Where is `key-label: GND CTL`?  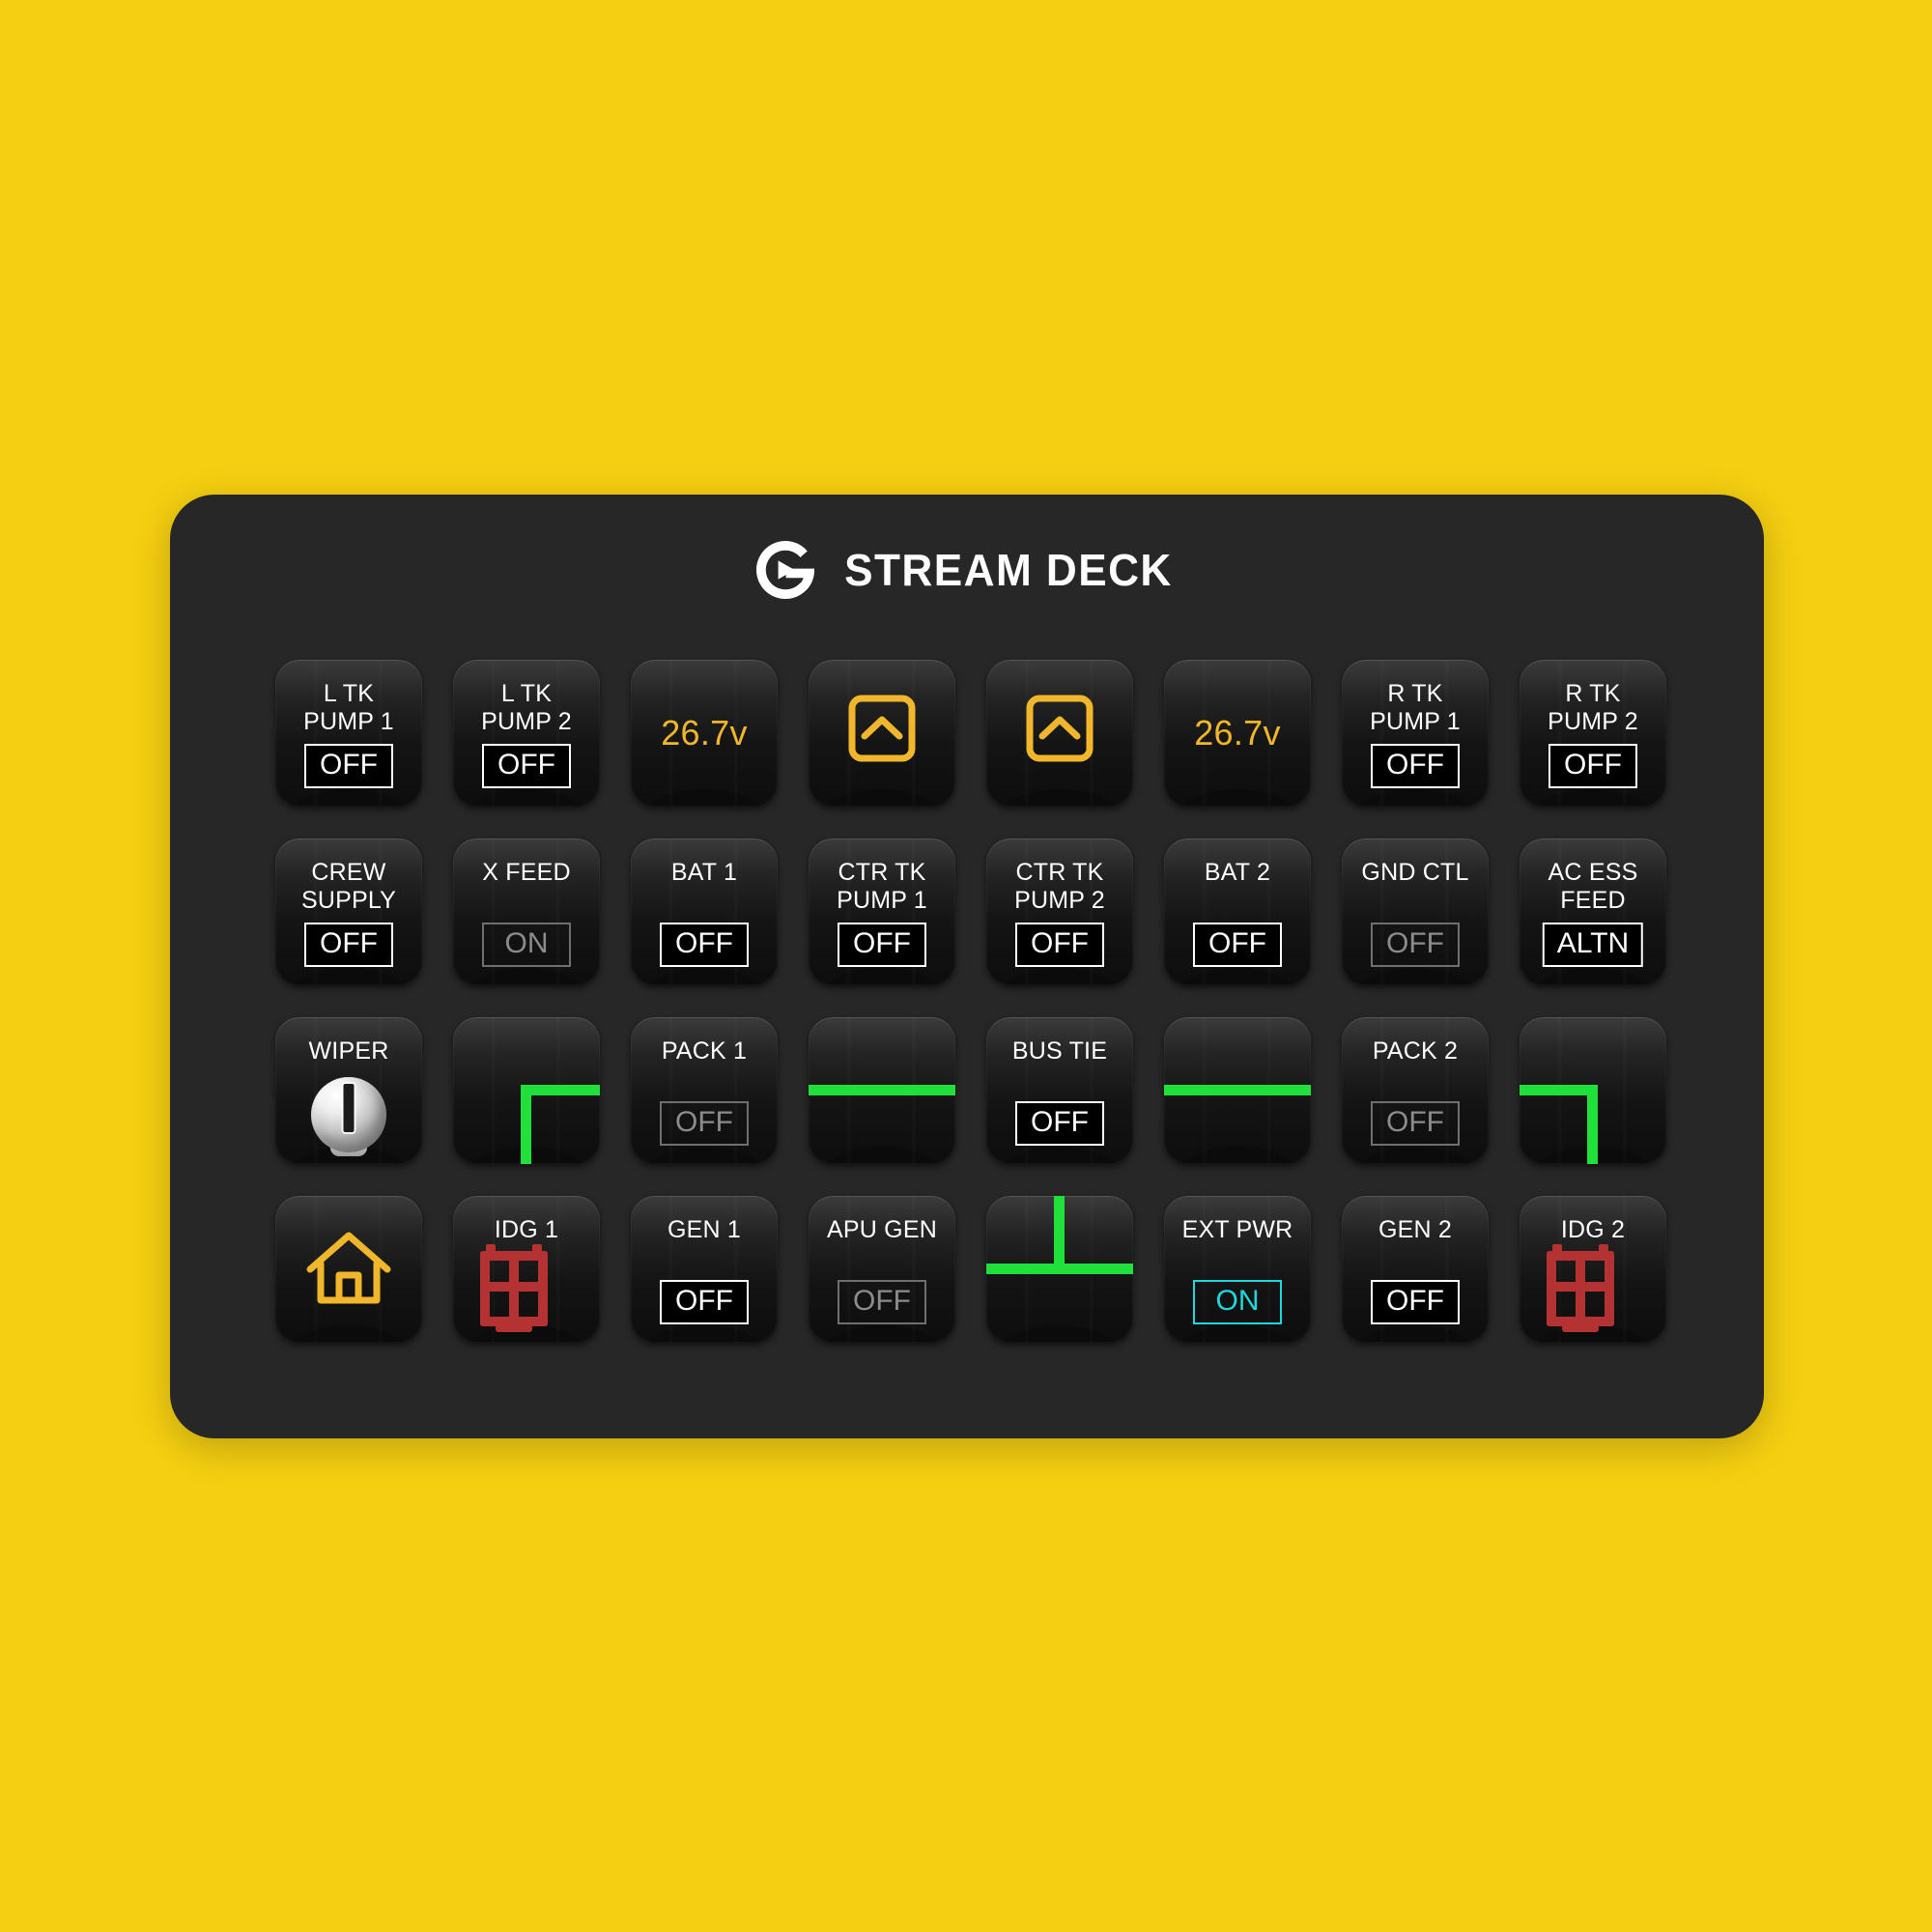
key-label: GND CTL is located at coordinates (1415, 872).